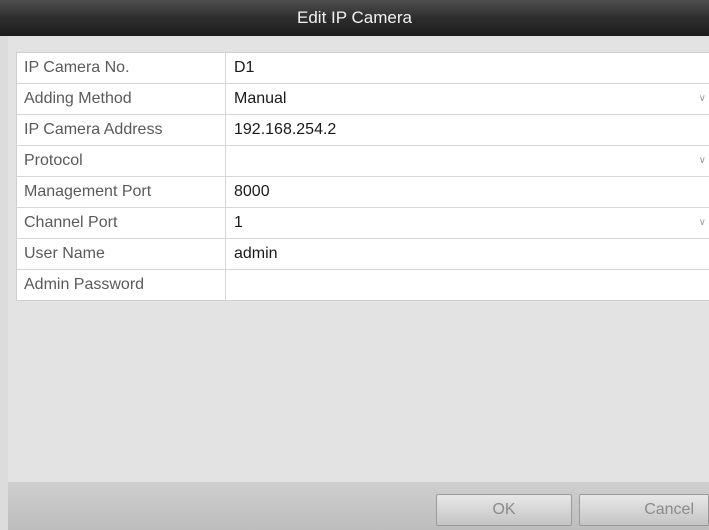 The width and height of the screenshot is (709, 530). Describe the element at coordinates (467, 161) in the screenshot. I see `protocol-select: ∨` at that location.